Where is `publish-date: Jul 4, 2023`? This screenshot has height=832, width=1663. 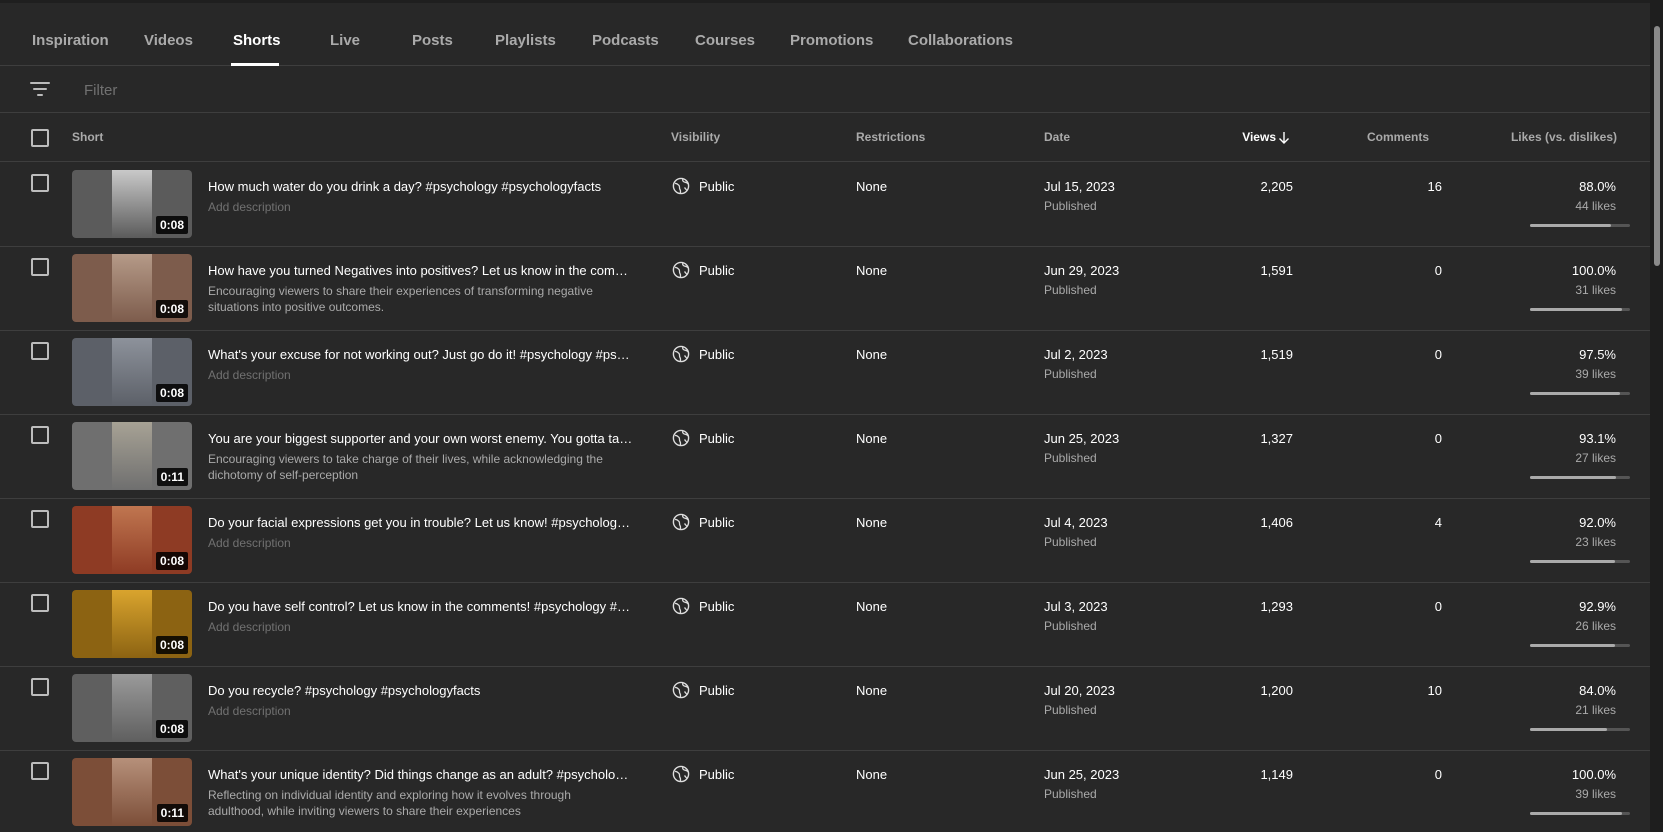
publish-date: Jul 4, 2023 is located at coordinates (1076, 522).